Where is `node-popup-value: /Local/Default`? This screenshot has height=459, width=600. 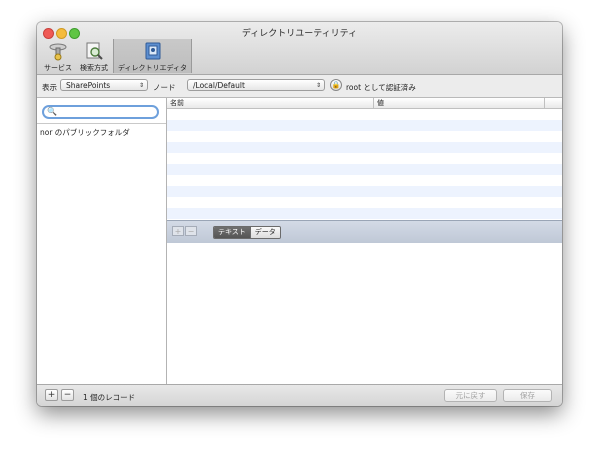
node-popup-value: /Local/Default is located at coordinates (219, 85).